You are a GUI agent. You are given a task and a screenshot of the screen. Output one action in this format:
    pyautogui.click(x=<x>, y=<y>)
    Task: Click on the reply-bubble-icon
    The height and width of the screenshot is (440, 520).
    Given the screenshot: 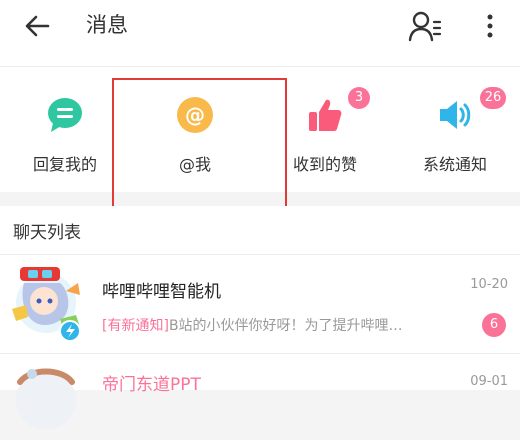 What is the action you would take?
    pyautogui.click(x=65, y=115)
    